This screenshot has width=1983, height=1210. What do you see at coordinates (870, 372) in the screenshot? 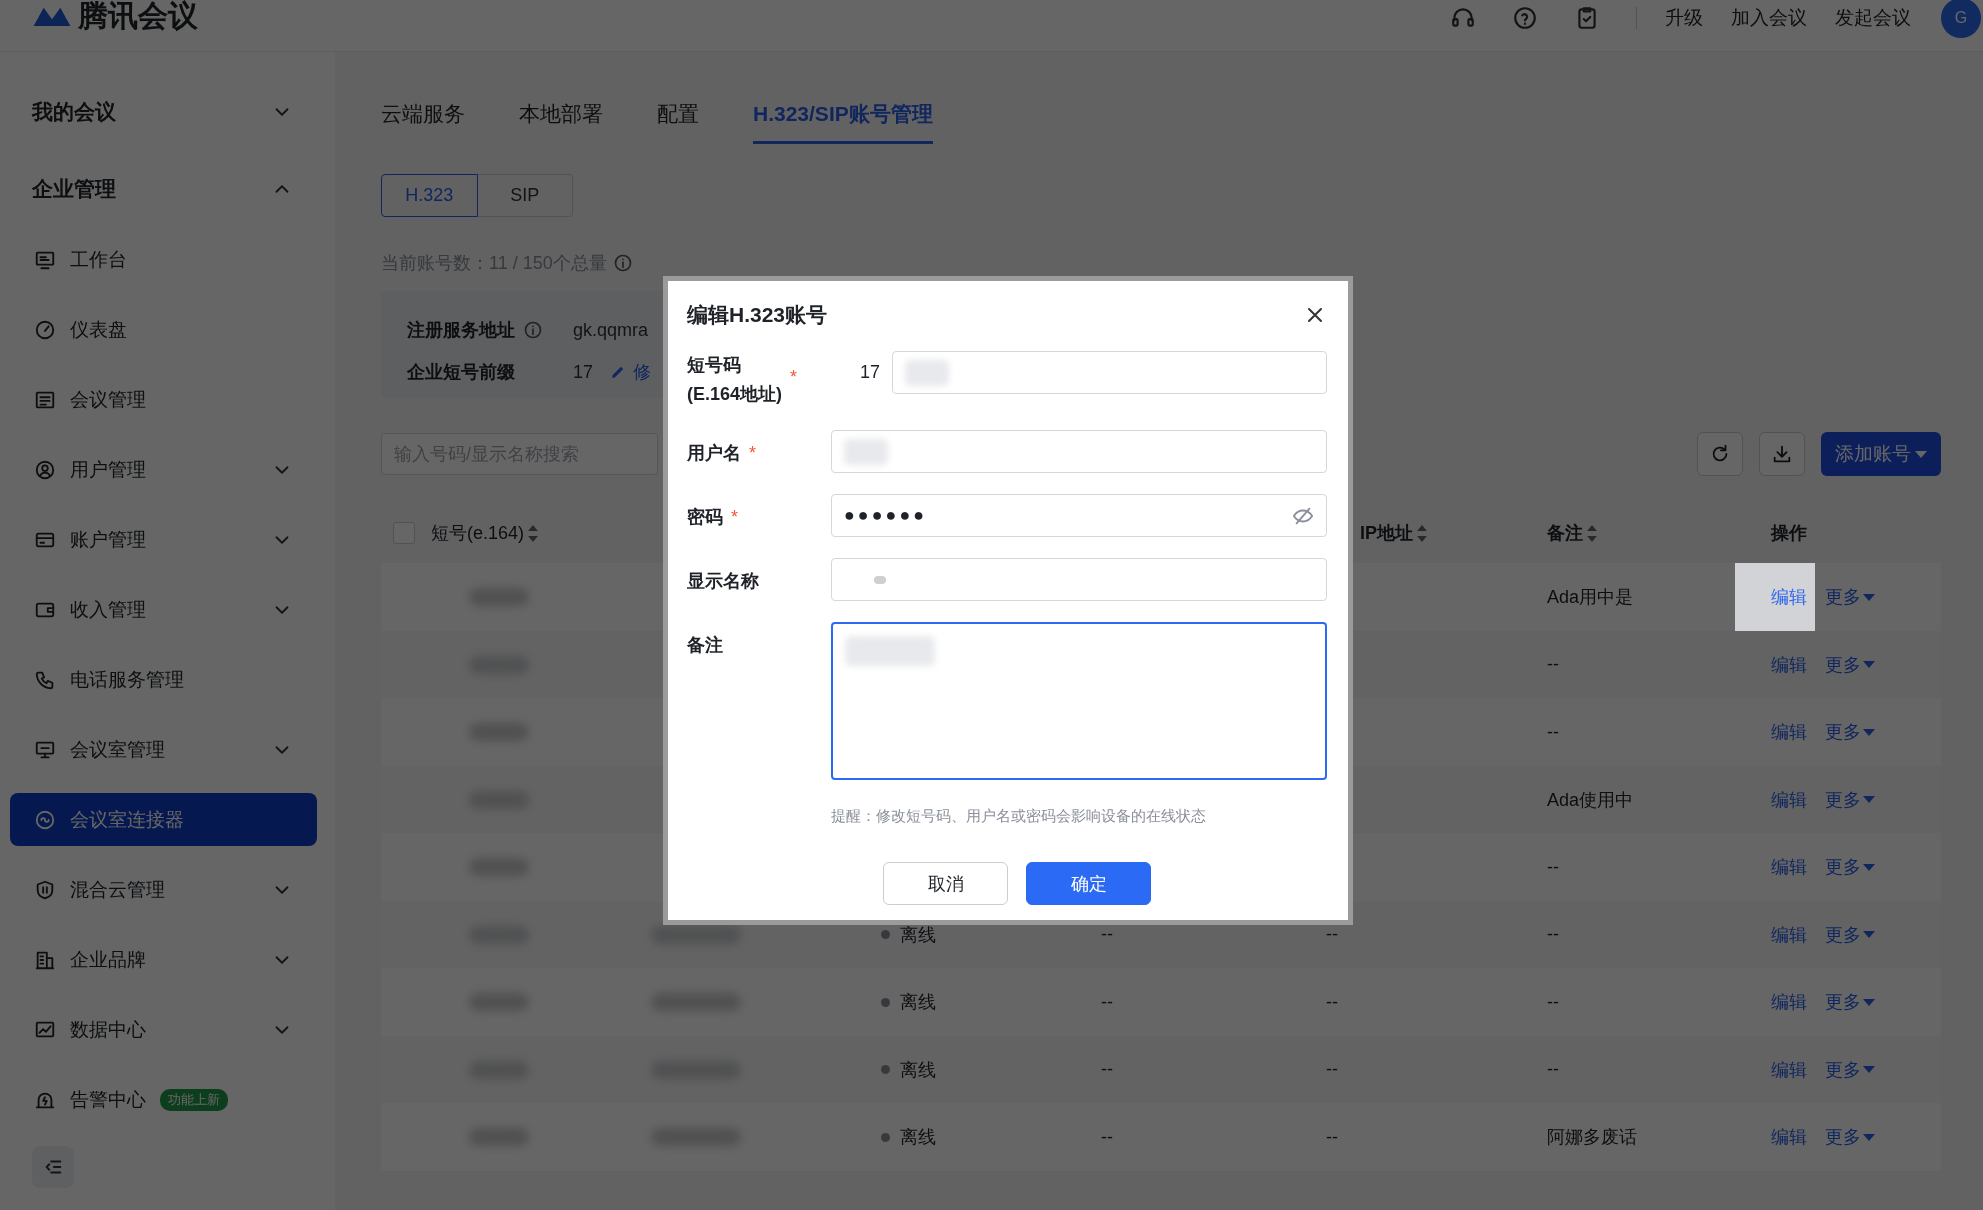
I see `prefix-text: 17` at bounding box center [870, 372].